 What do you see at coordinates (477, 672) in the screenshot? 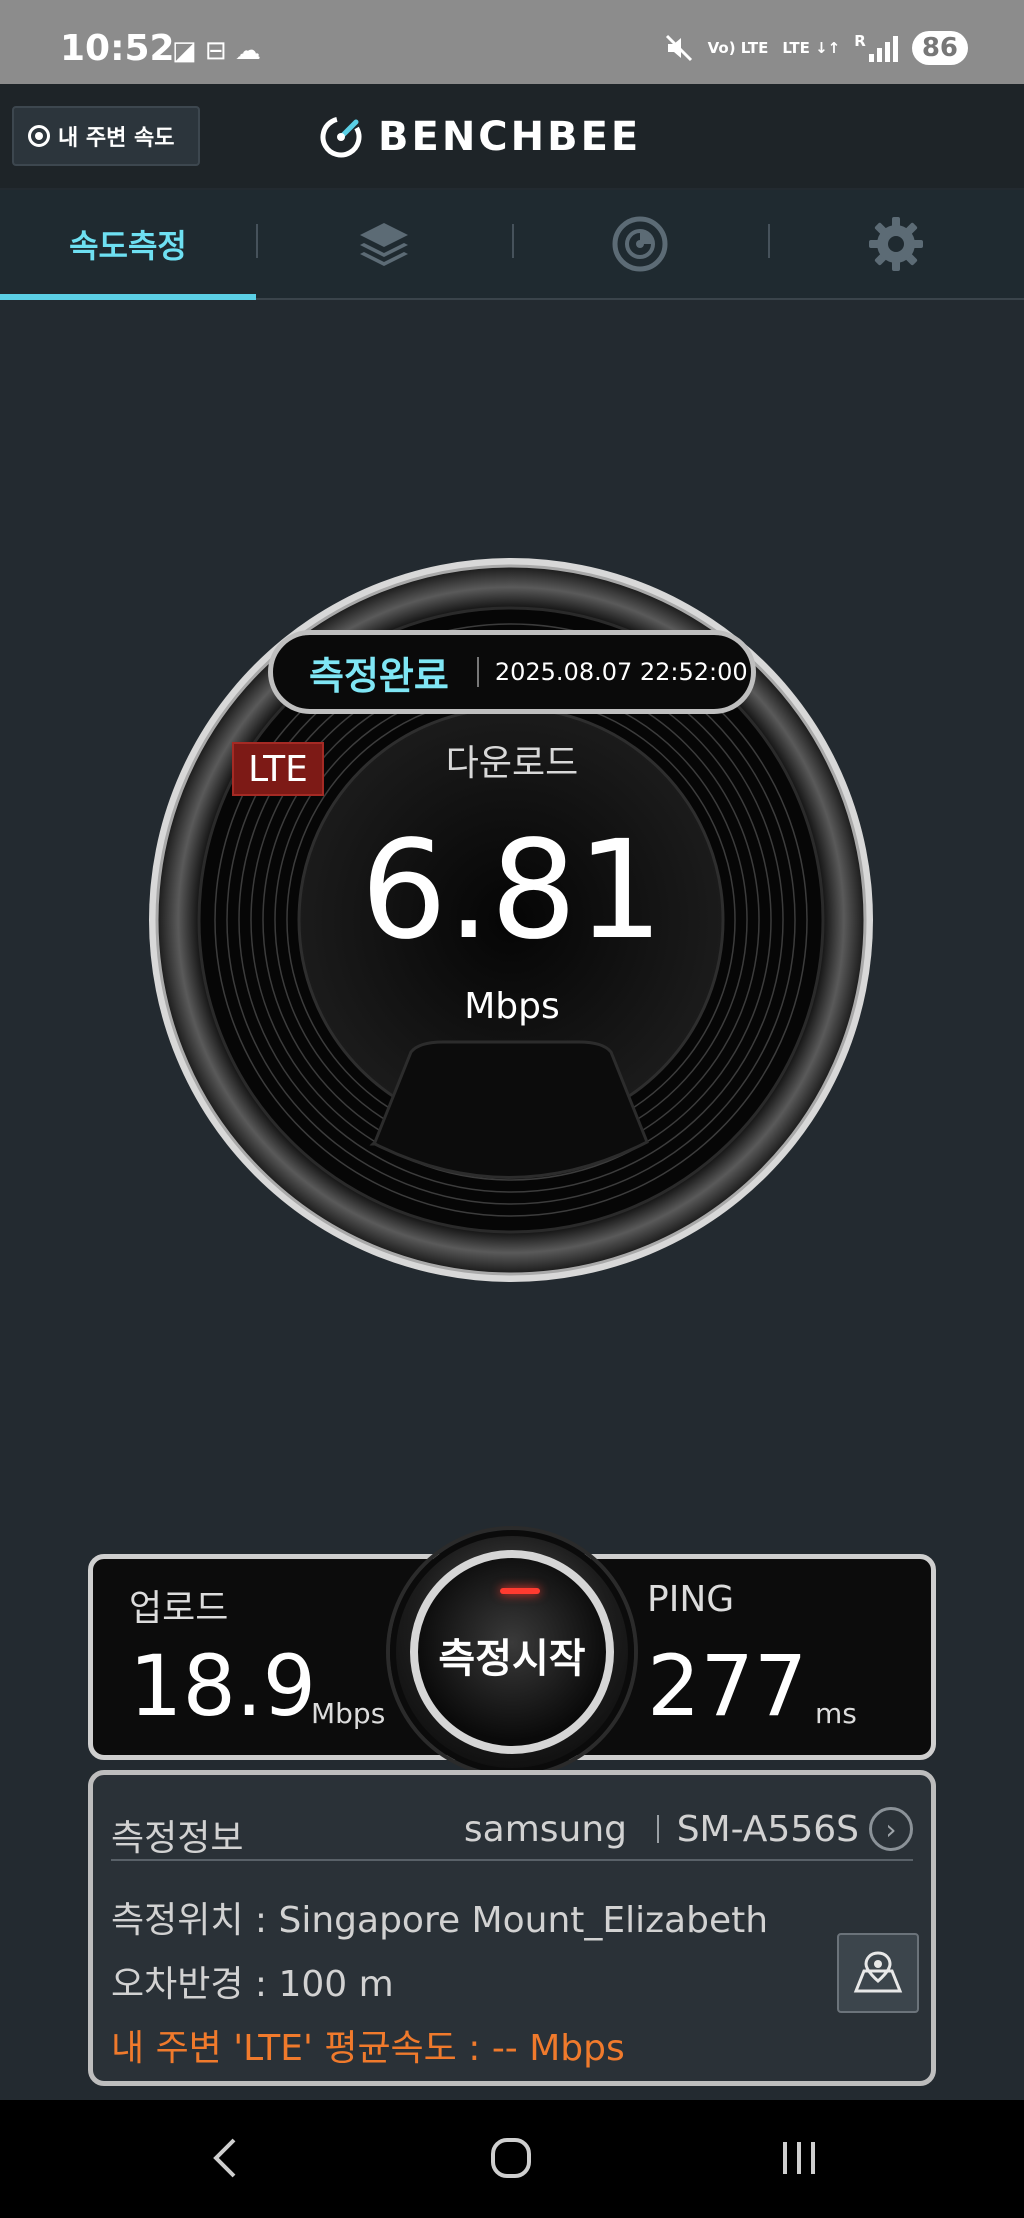
I see `status-divider` at bounding box center [477, 672].